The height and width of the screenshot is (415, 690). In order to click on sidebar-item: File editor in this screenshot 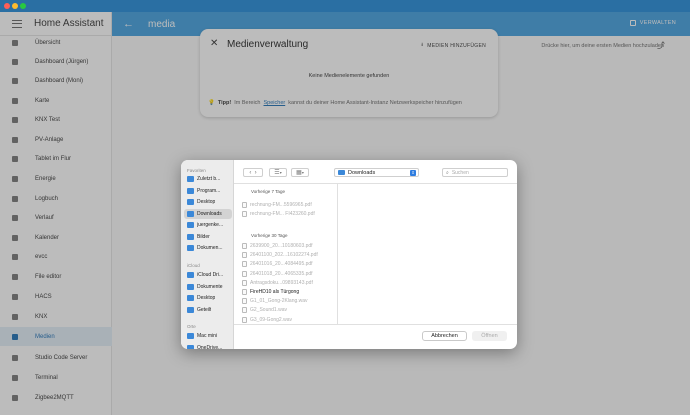, I will do `click(56, 276)`.